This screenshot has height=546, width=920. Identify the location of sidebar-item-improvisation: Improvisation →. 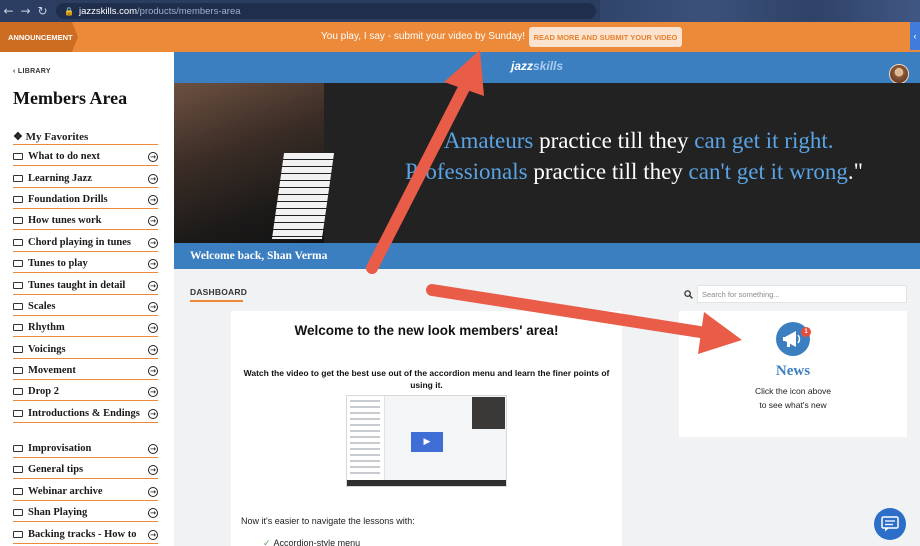
(85, 450).